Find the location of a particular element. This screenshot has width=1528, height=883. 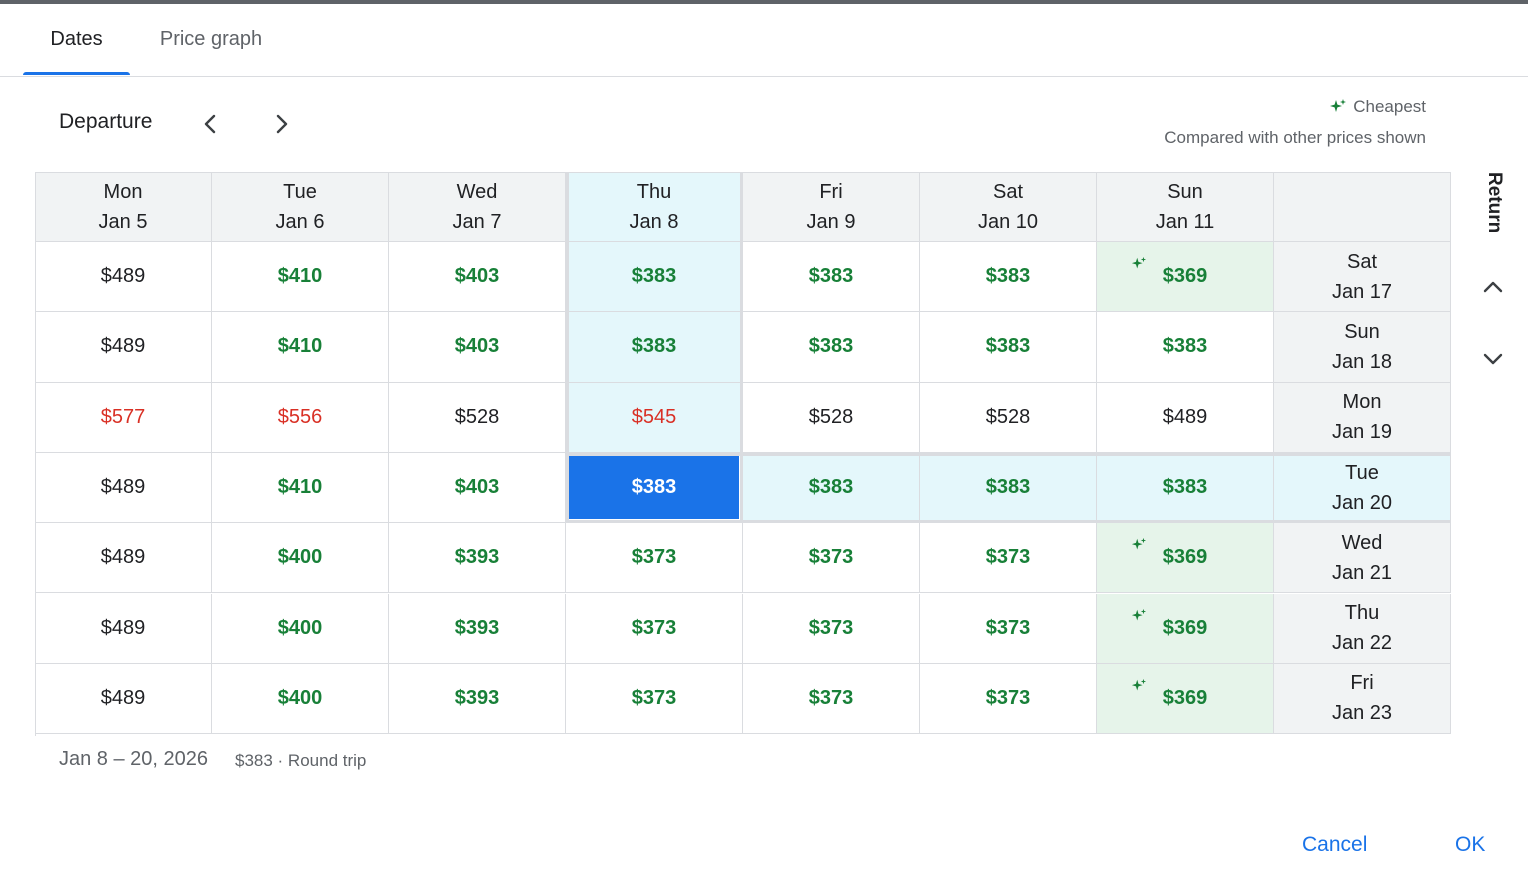

price-value: $528 is located at coordinates (1008, 416).